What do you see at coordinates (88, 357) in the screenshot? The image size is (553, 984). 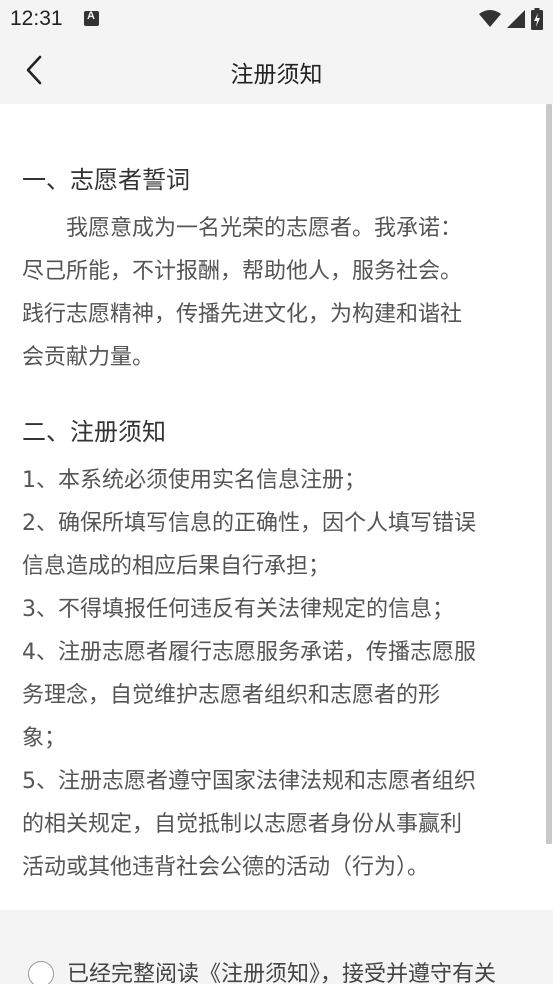 I see `pledge-line: 会贡献力量。` at bounding box center [88, 357].